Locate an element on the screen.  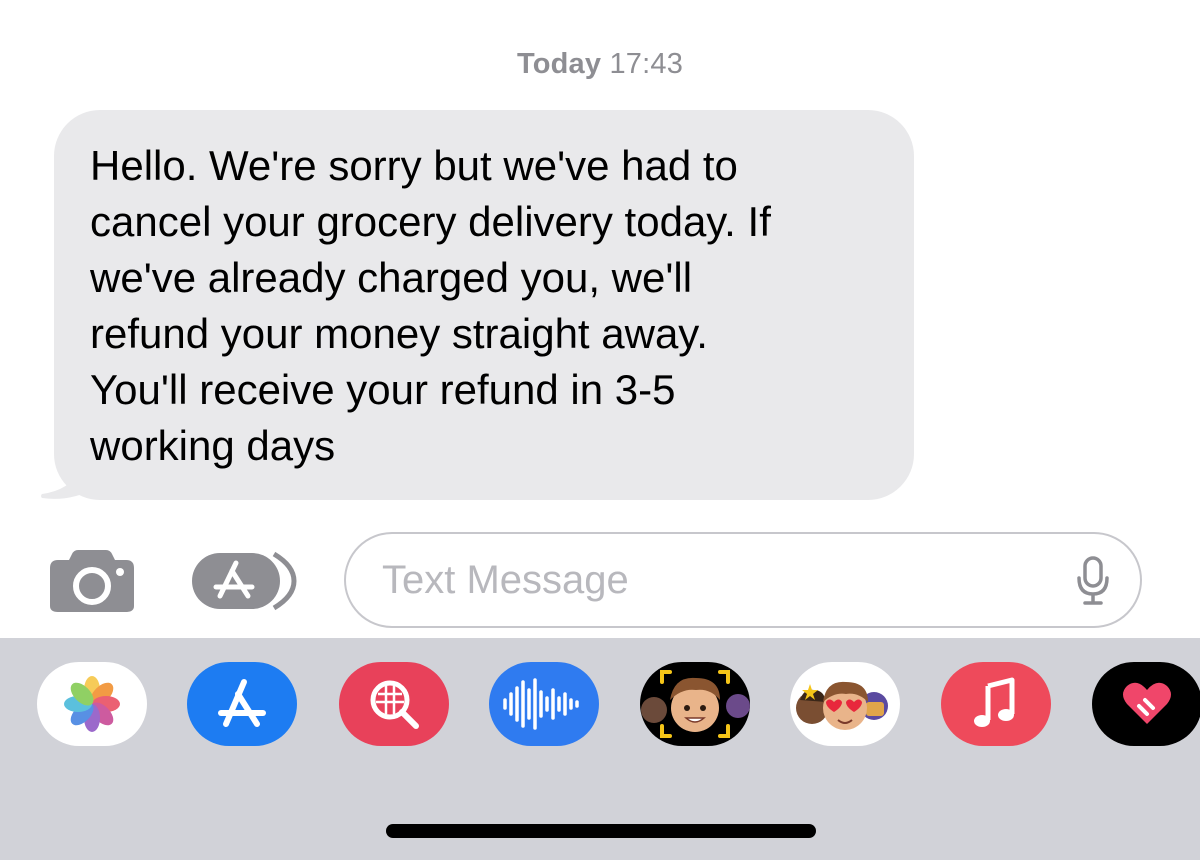
camera-button is located at coordinates (92, 580).